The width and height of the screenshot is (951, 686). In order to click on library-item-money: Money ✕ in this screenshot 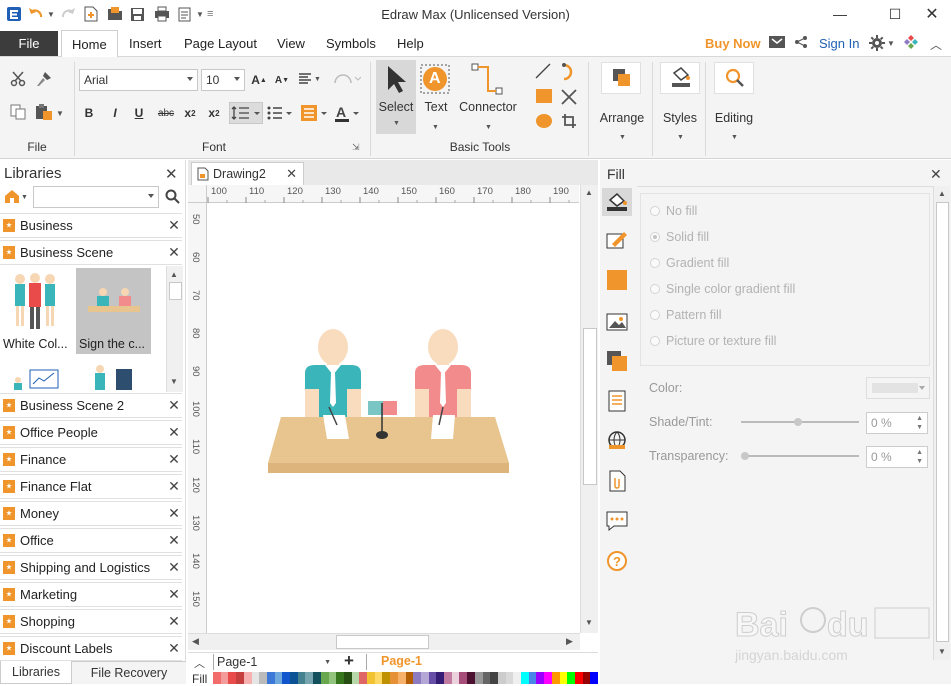, I will do `click(91, 513)`.